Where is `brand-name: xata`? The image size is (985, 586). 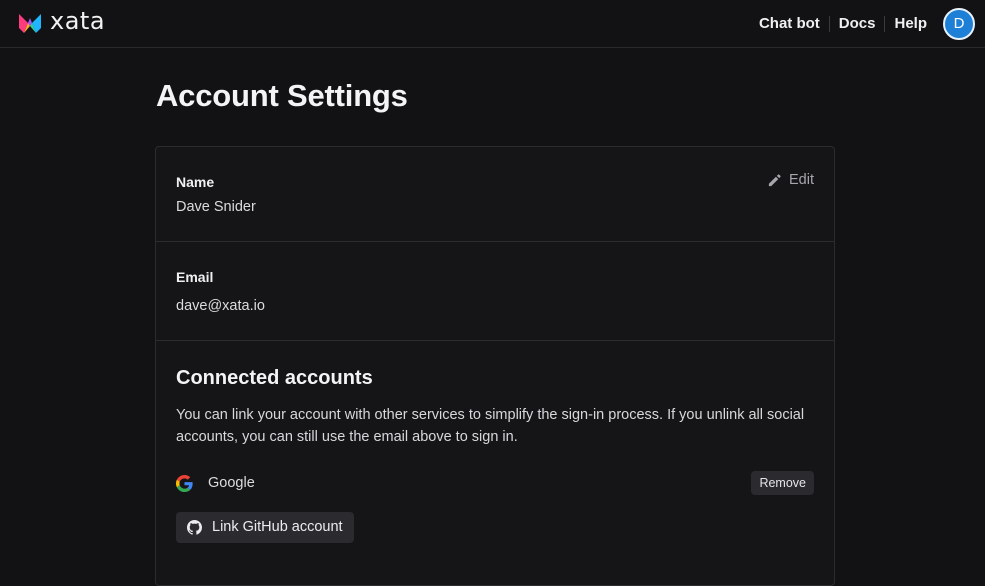 brand-name: xata is located at coordinates (78, 20).